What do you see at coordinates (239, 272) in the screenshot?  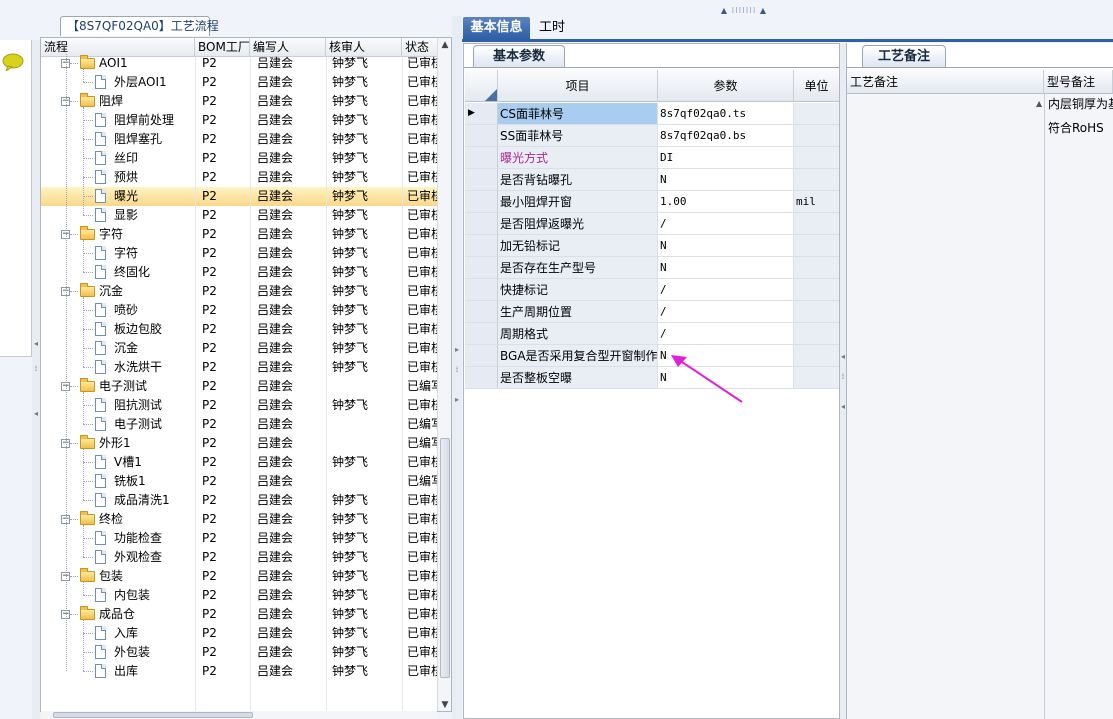 I see `tree-step-row: 终固化 P2 吕建会 钟梦飞 已审核` at bounding box center [239, 272].